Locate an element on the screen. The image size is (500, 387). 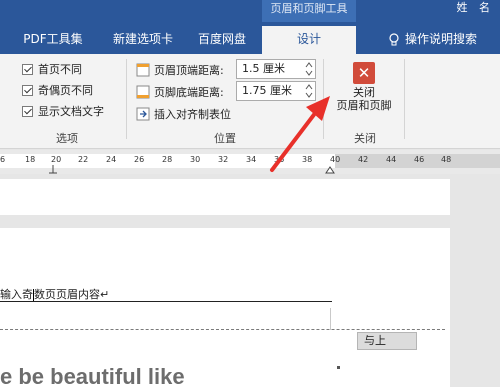
different-first-page-checkbox: 首页不同 is located at coordinates (52, 69).